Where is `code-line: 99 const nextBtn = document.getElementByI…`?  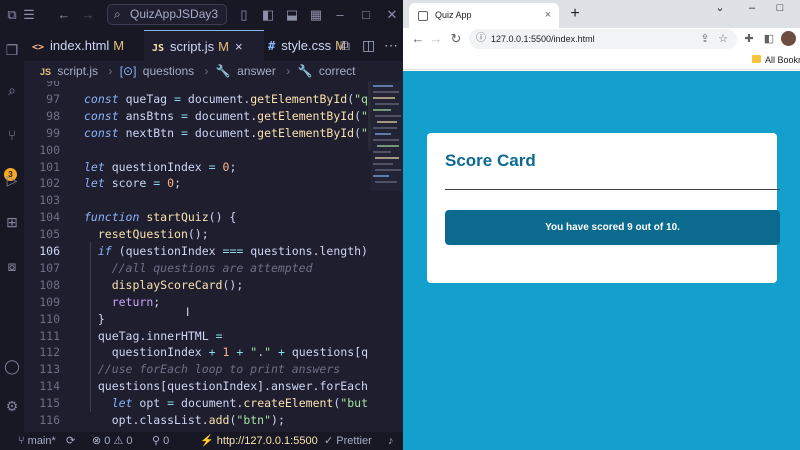 code-line: 99 const nextBtn = document.getElementByI… is located at coordinates (213, 133).